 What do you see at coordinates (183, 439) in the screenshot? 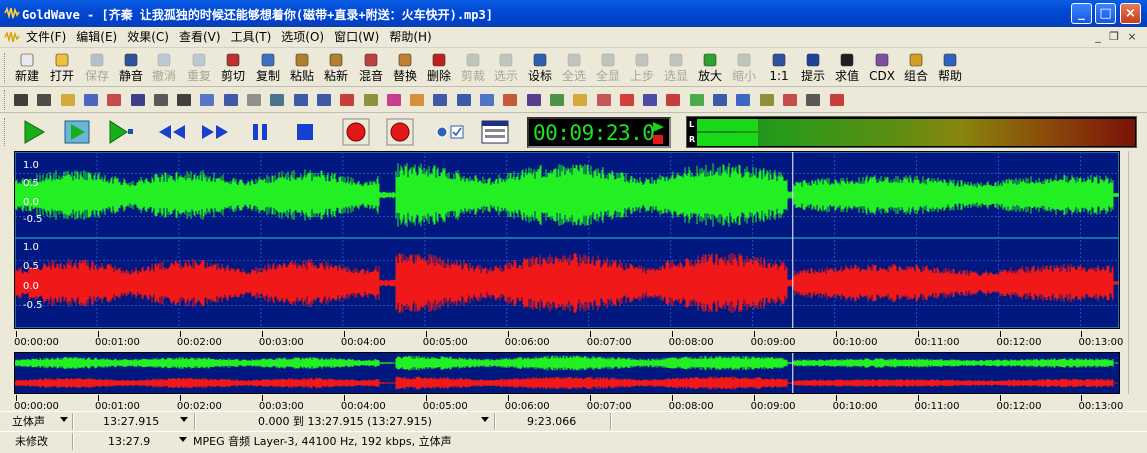
I see `total-dropdown-arrow` at bounding box center [183, 439].